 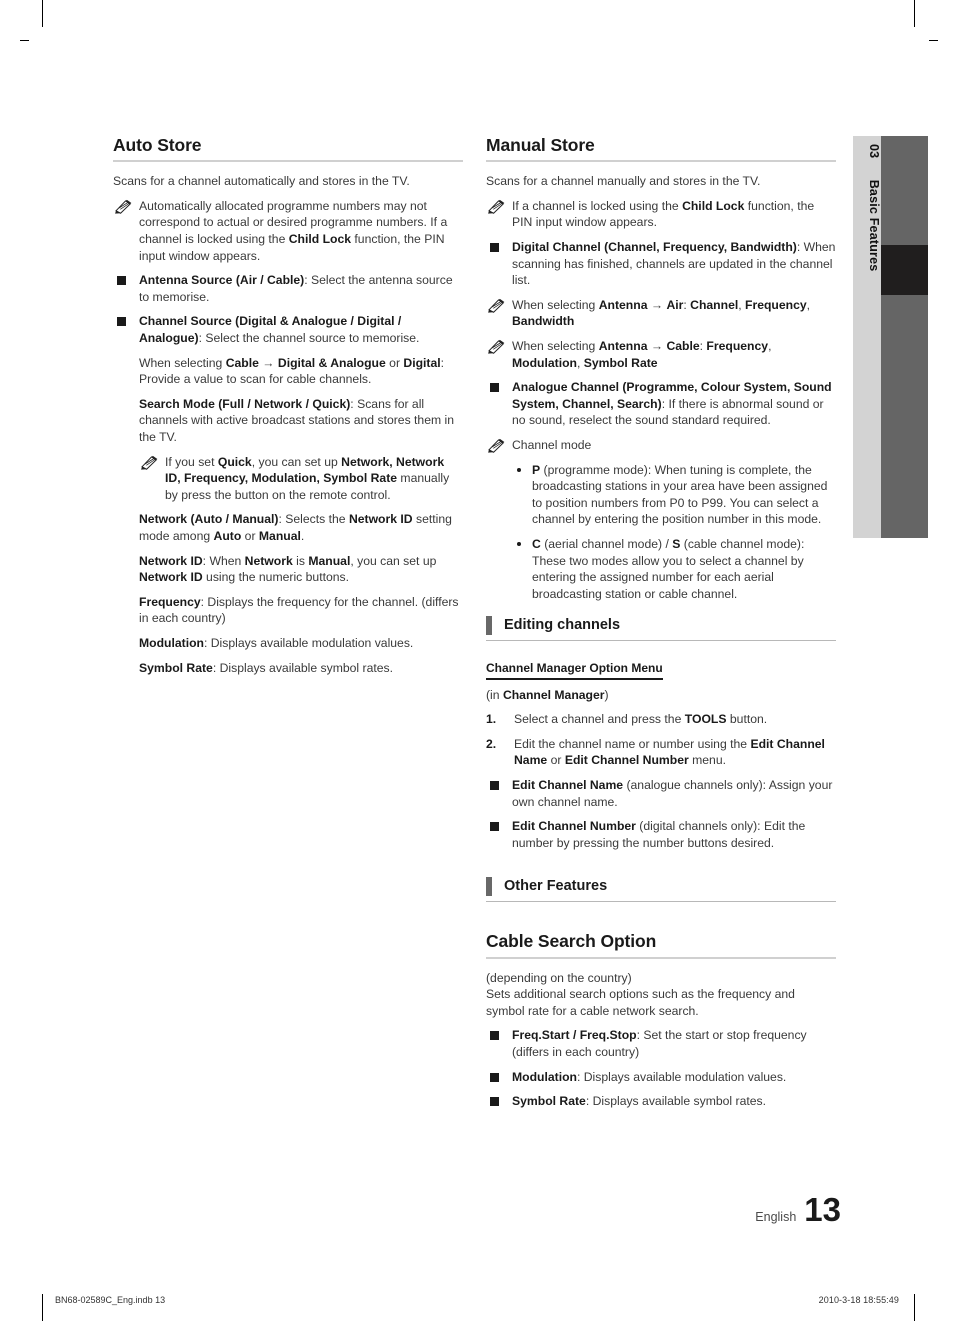 What do you see at coordinates (556, 885) in the screenshot?
I see `section-title: Other Features` at bounding box center [556, 885].